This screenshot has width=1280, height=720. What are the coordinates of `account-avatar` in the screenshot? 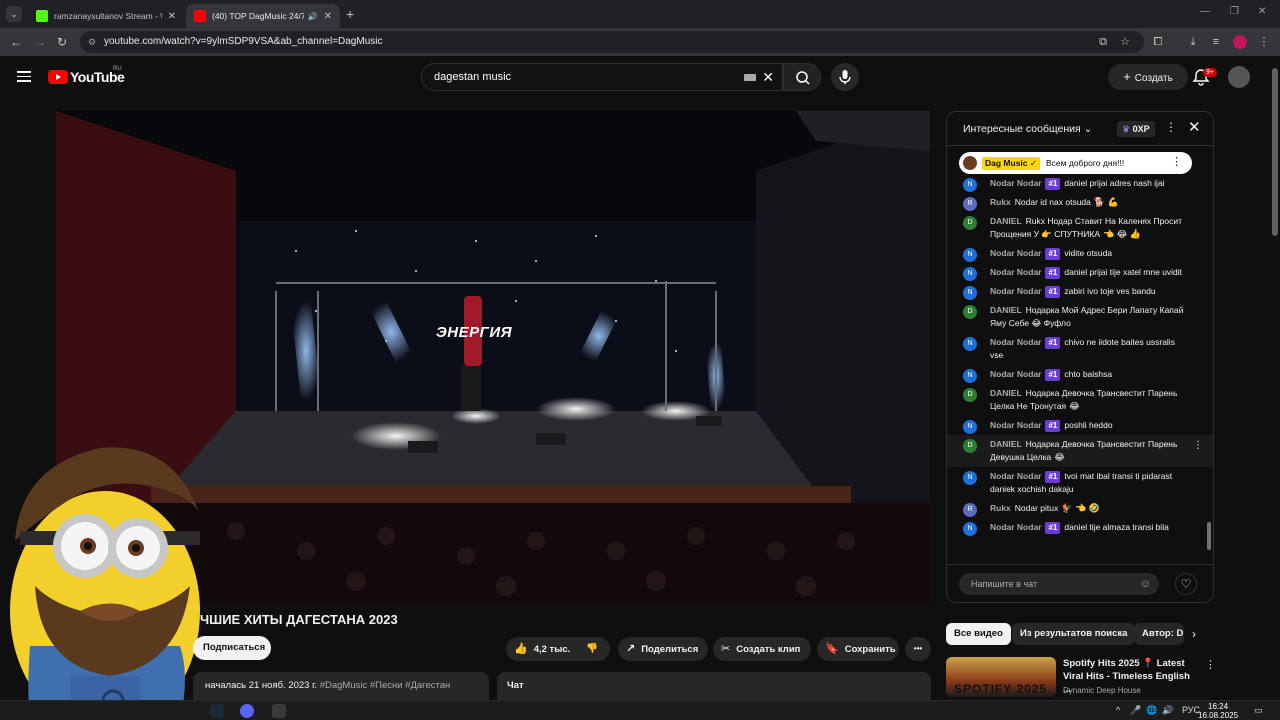 It's located at (1239, 77).